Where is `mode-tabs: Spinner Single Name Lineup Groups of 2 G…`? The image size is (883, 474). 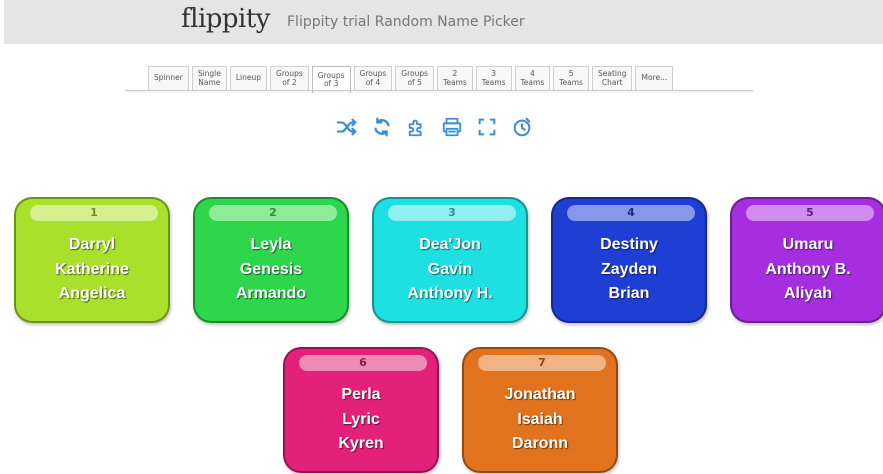 mode-tabs: Spinner Single Name Lineup Groups of 2 G… is located at coordinates (412, 79).